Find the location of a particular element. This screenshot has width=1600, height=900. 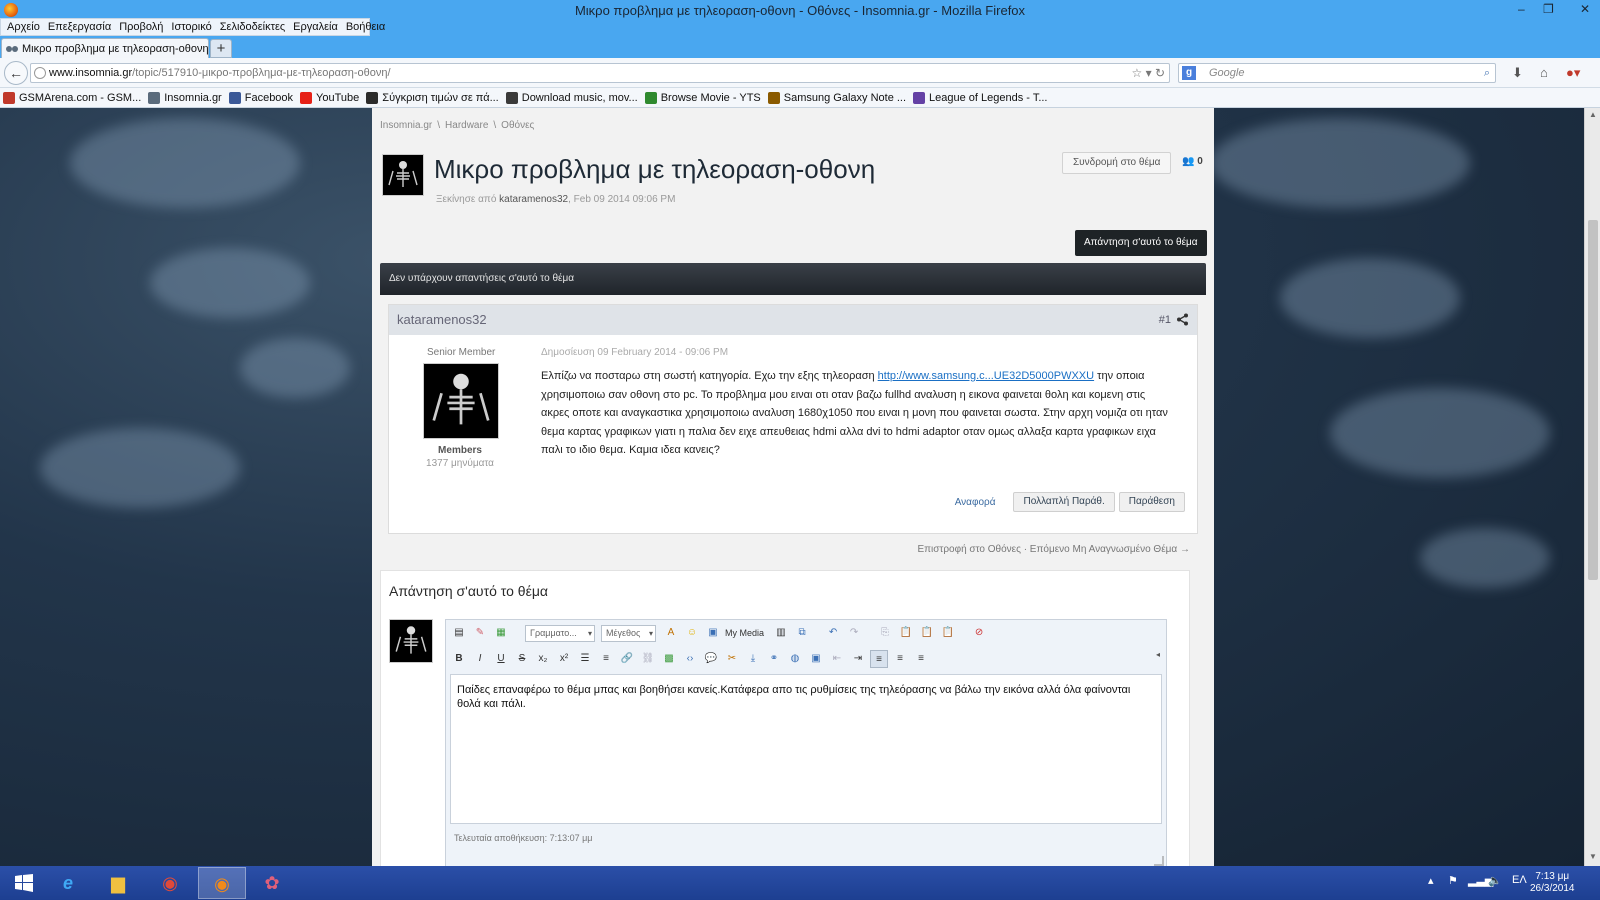

undo-icon: ↶ is located at coordinates (833, 633).